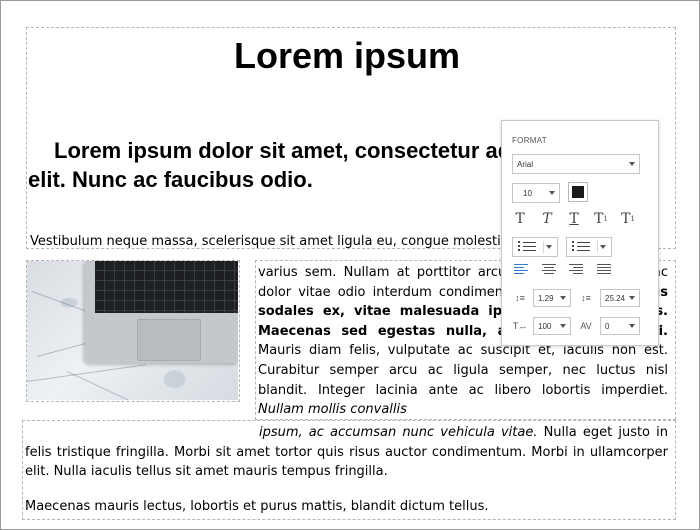 This screenshot has height=530, width=700. I want to click on text-color-swatch, so click(578, 192).